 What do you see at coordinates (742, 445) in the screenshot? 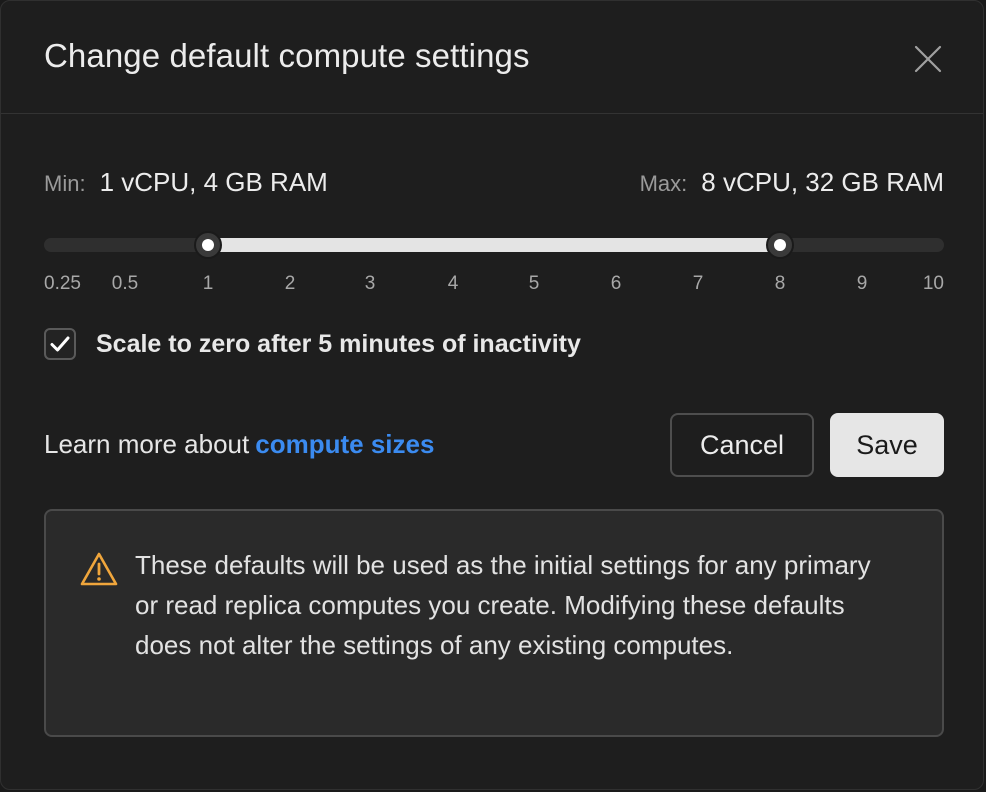
I see `cancel-button: Cancel` at bounding box center [742, 445].